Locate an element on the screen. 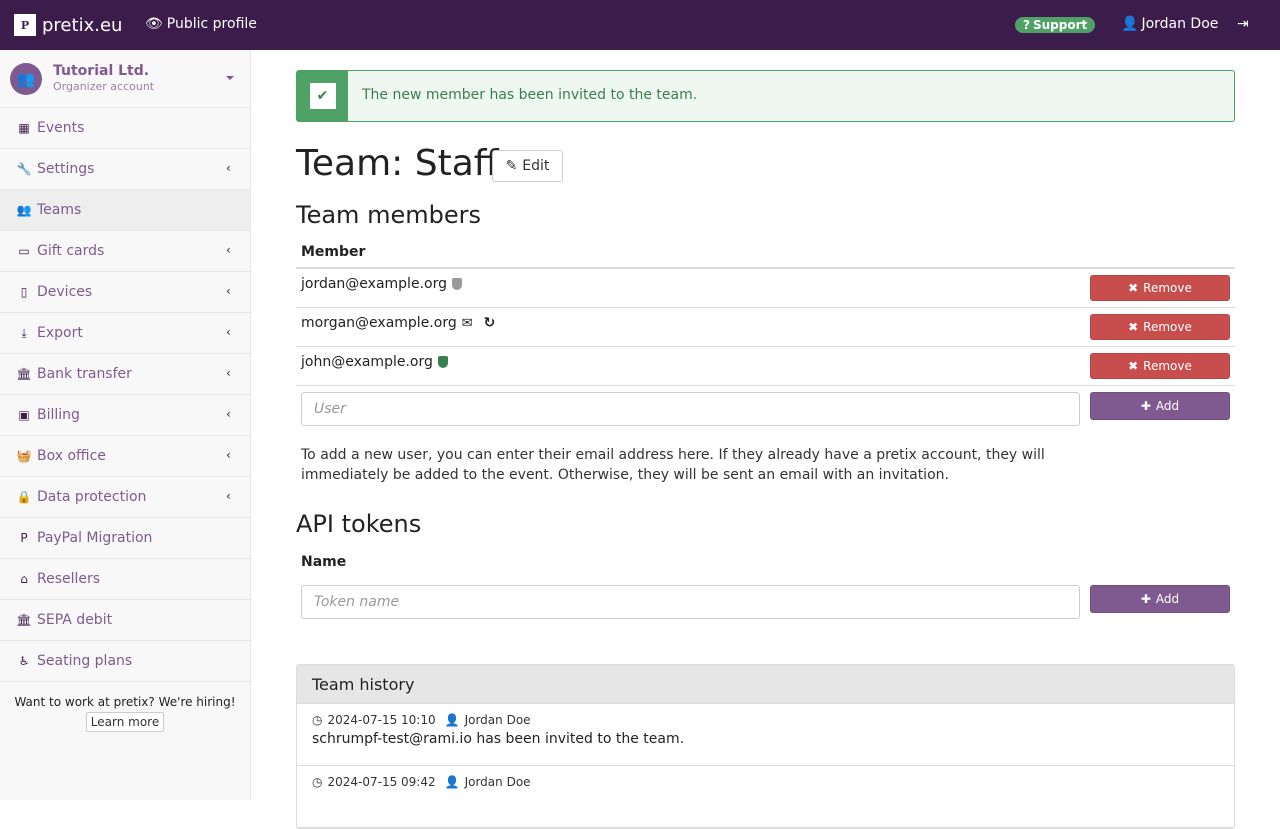 The image size is (1280, 829). caret-down-icon is located at coordinates (230, 78).